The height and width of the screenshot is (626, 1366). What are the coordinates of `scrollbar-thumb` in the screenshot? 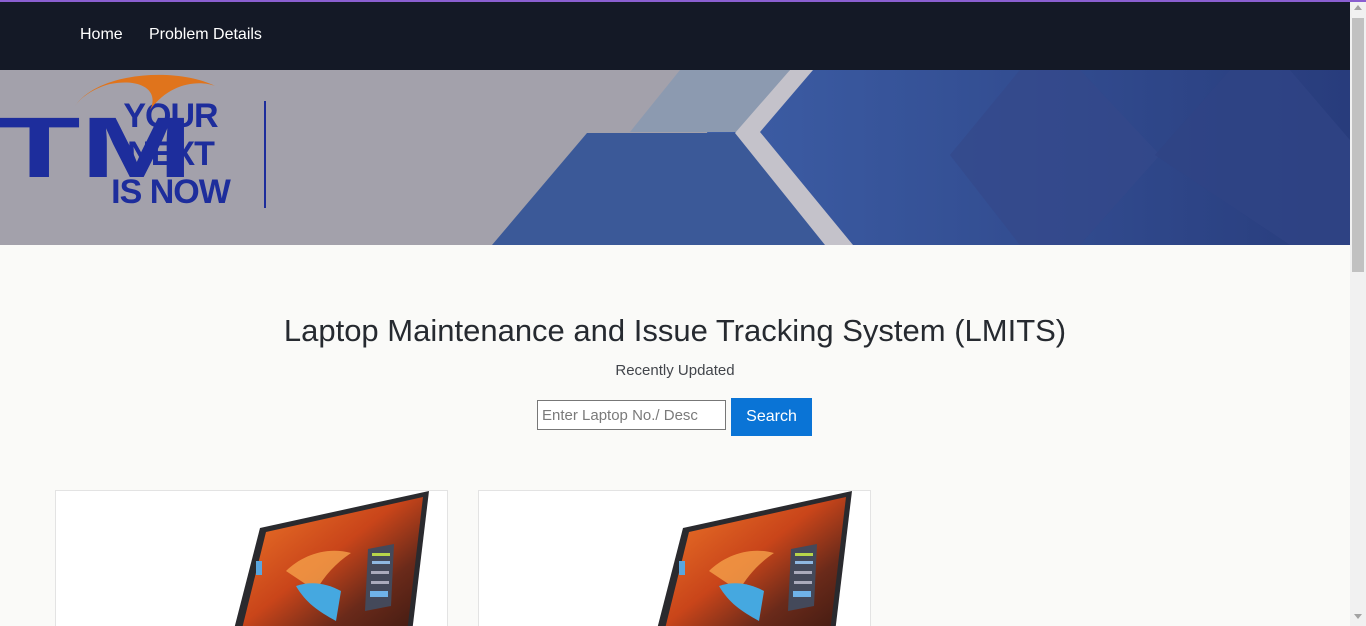 It's located at (1358, 145).